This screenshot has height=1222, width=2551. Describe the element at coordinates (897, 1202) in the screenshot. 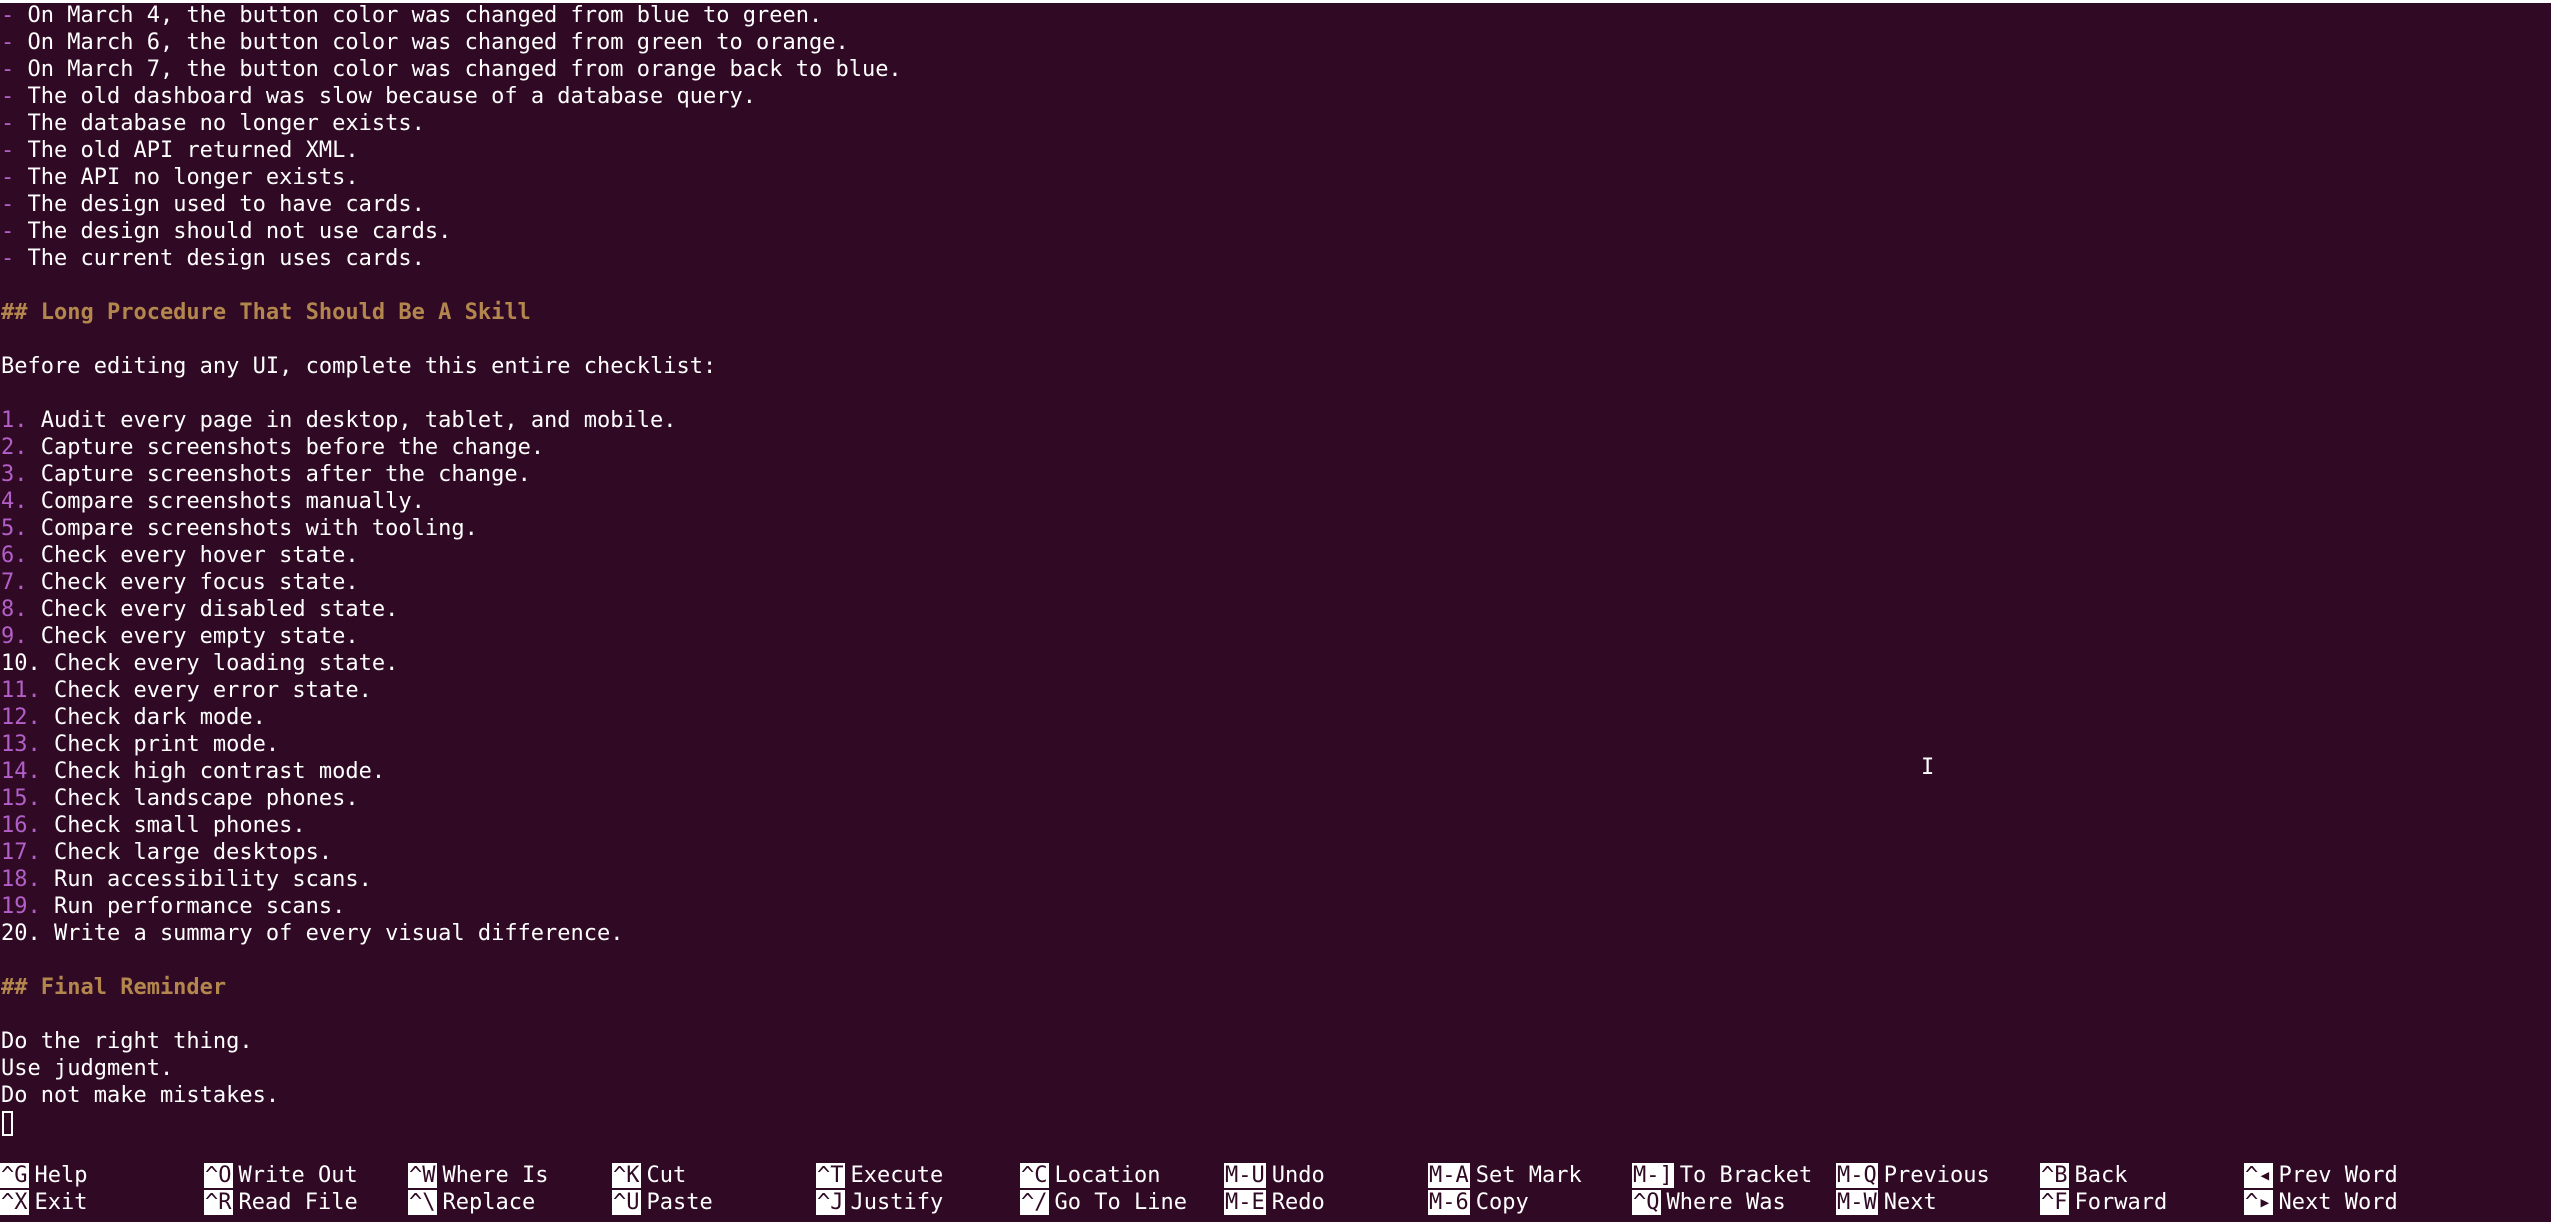

I see `shortcut-label: Justify` at that location.